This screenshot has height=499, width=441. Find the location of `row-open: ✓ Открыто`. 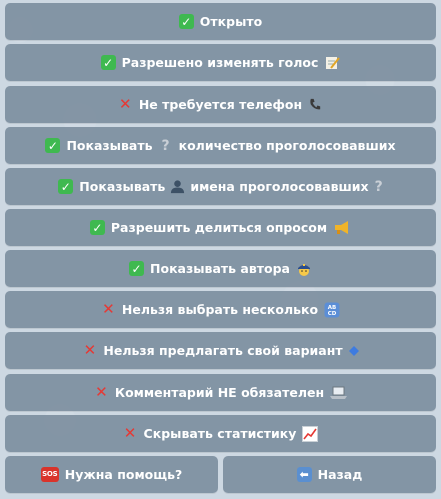

row-open: ✓ Открыто is located at coordinates (220, 21).